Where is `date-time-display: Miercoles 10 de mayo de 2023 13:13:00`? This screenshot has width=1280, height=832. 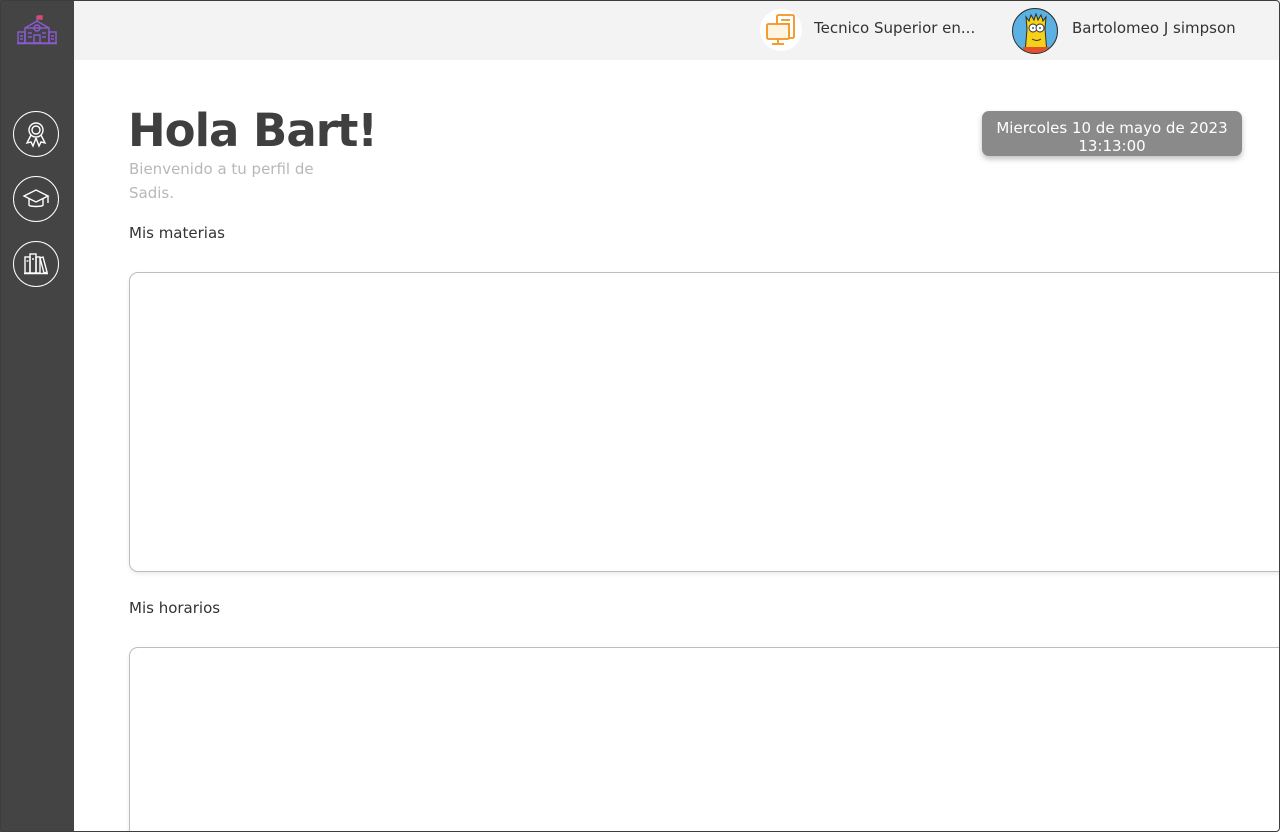
date-time-display: Miercoles 10 de mayo de 2023 13:13:00 is located at coordinates (1112, 133).